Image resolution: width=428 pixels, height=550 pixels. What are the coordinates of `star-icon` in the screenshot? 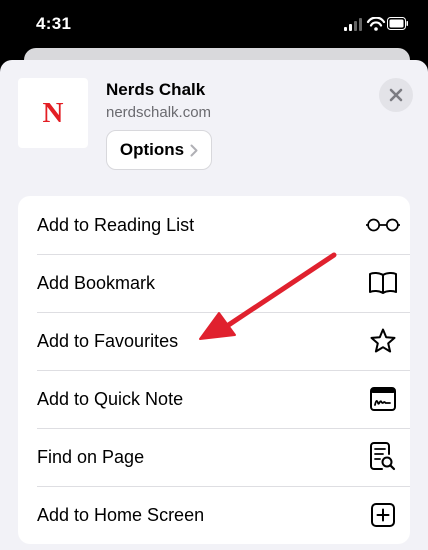 It's located at (383, 341).